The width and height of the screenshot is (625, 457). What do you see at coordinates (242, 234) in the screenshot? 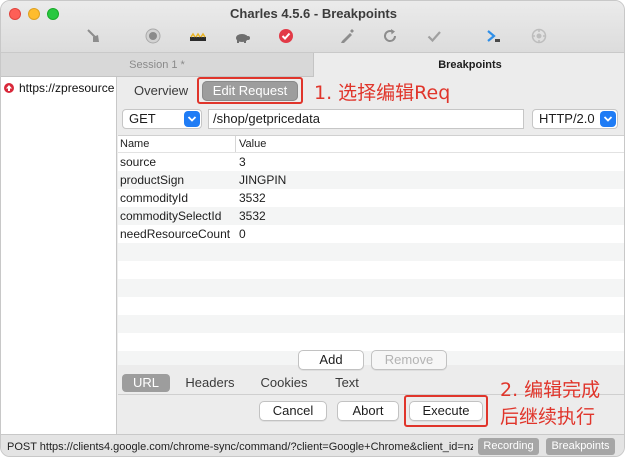
I see `param-value: 0` at bounding box center [242, 234].